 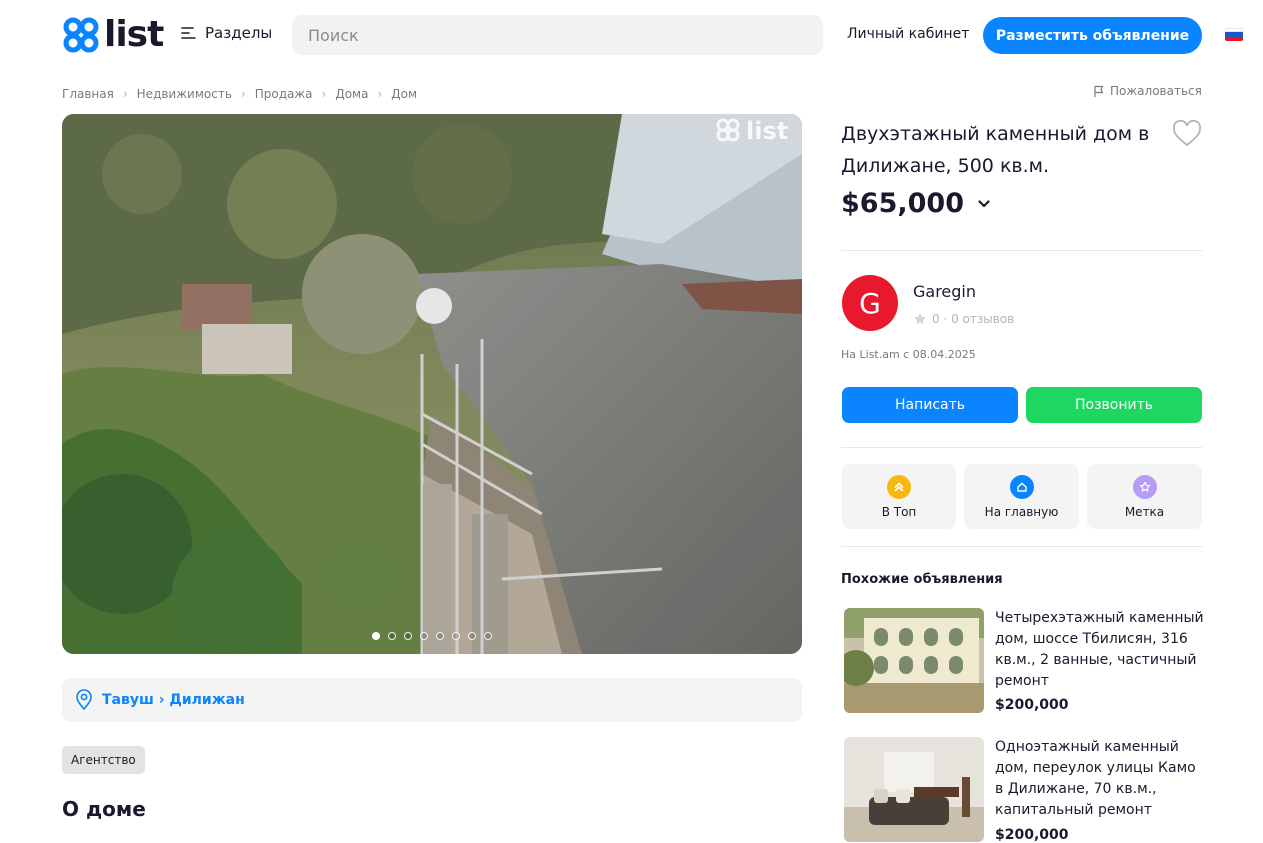 What do you see at coordinates (432, 636) in the screenshot?
I see `gallery-dots` at bounding box center [432, 636].